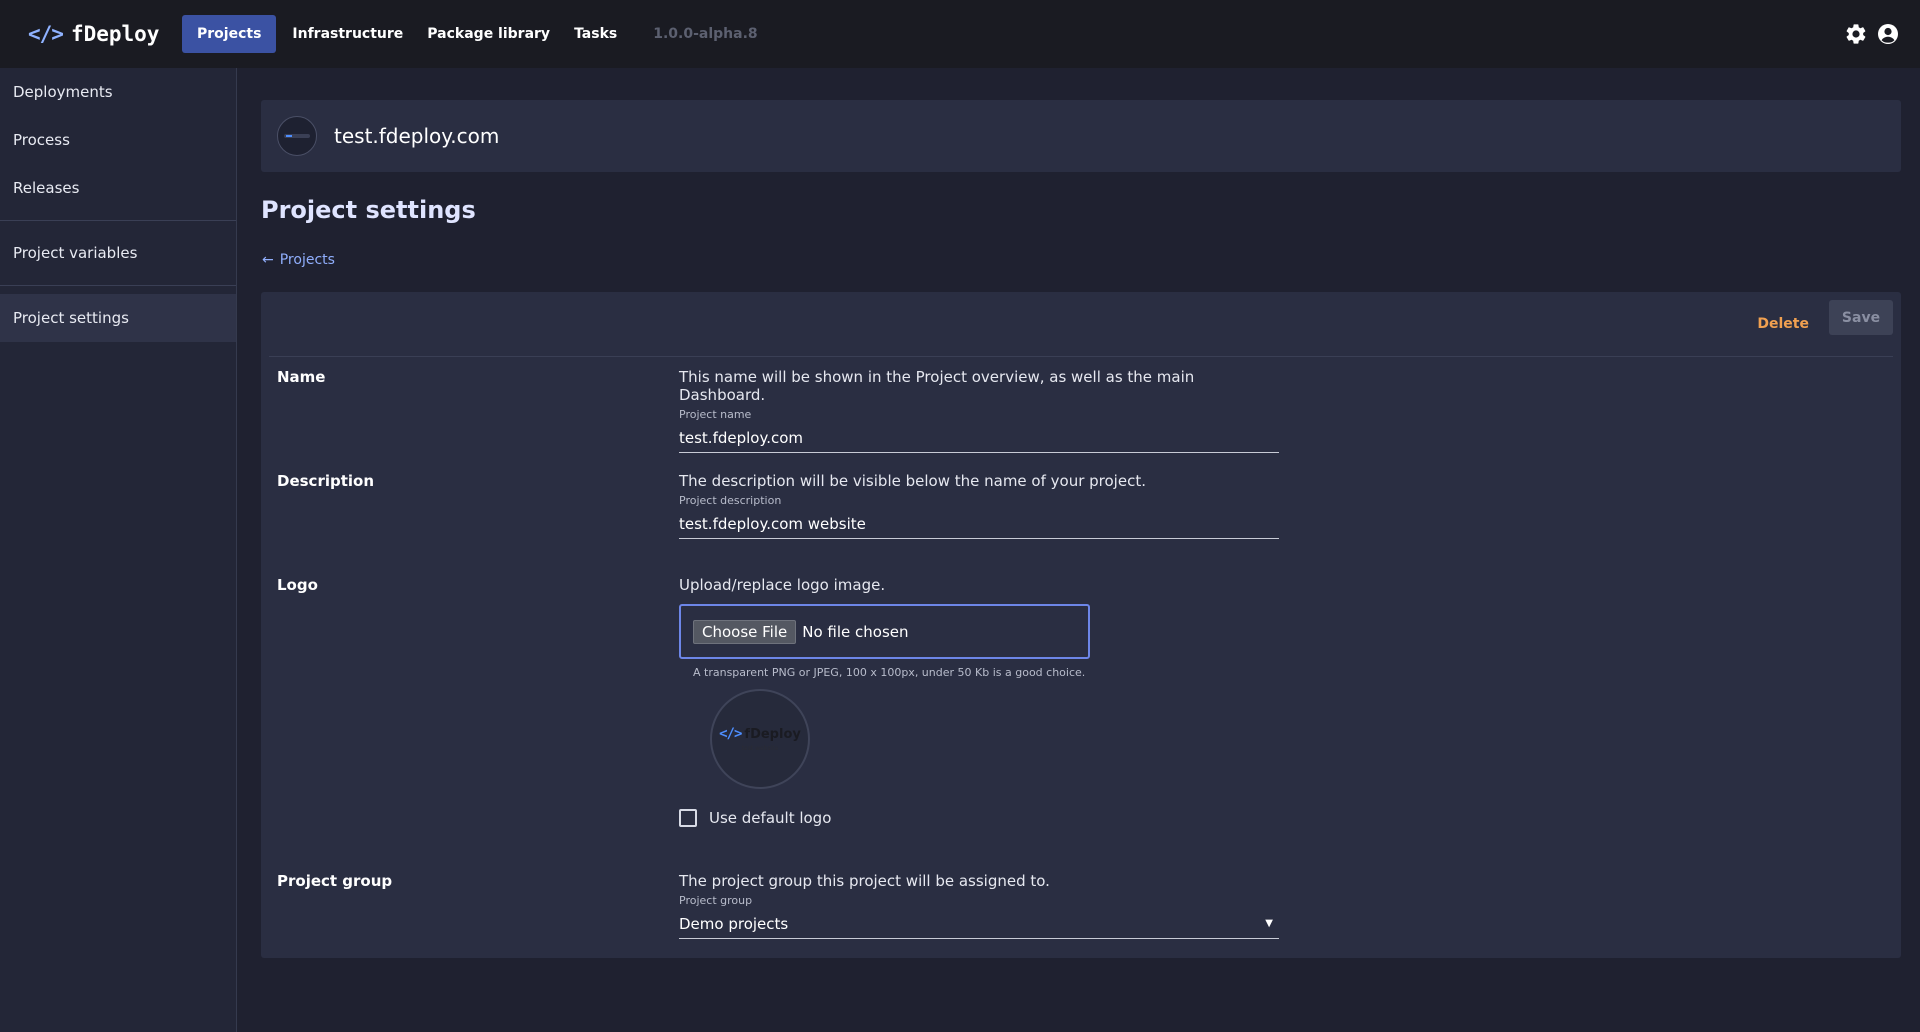  Describe the element at coordinates (229, 34) in the screenshot. I see `nav-projects: Projects` at that location.